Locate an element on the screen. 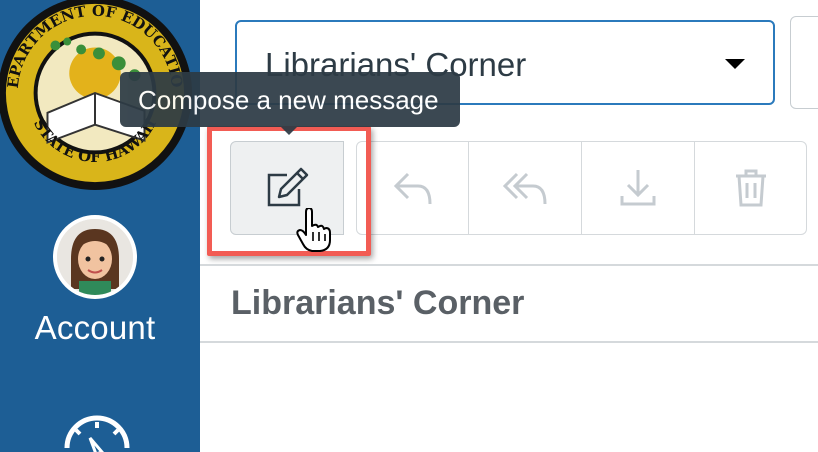 This screenshot has height=452, width=818. compose-tooltip: Compose a new message is located at coordinates (290, 103).